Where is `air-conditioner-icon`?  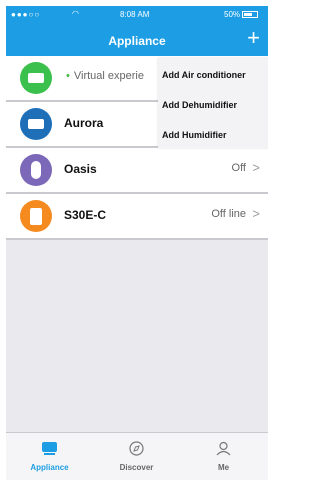 air-conditioner-icon is located at coordinates (36, 78).